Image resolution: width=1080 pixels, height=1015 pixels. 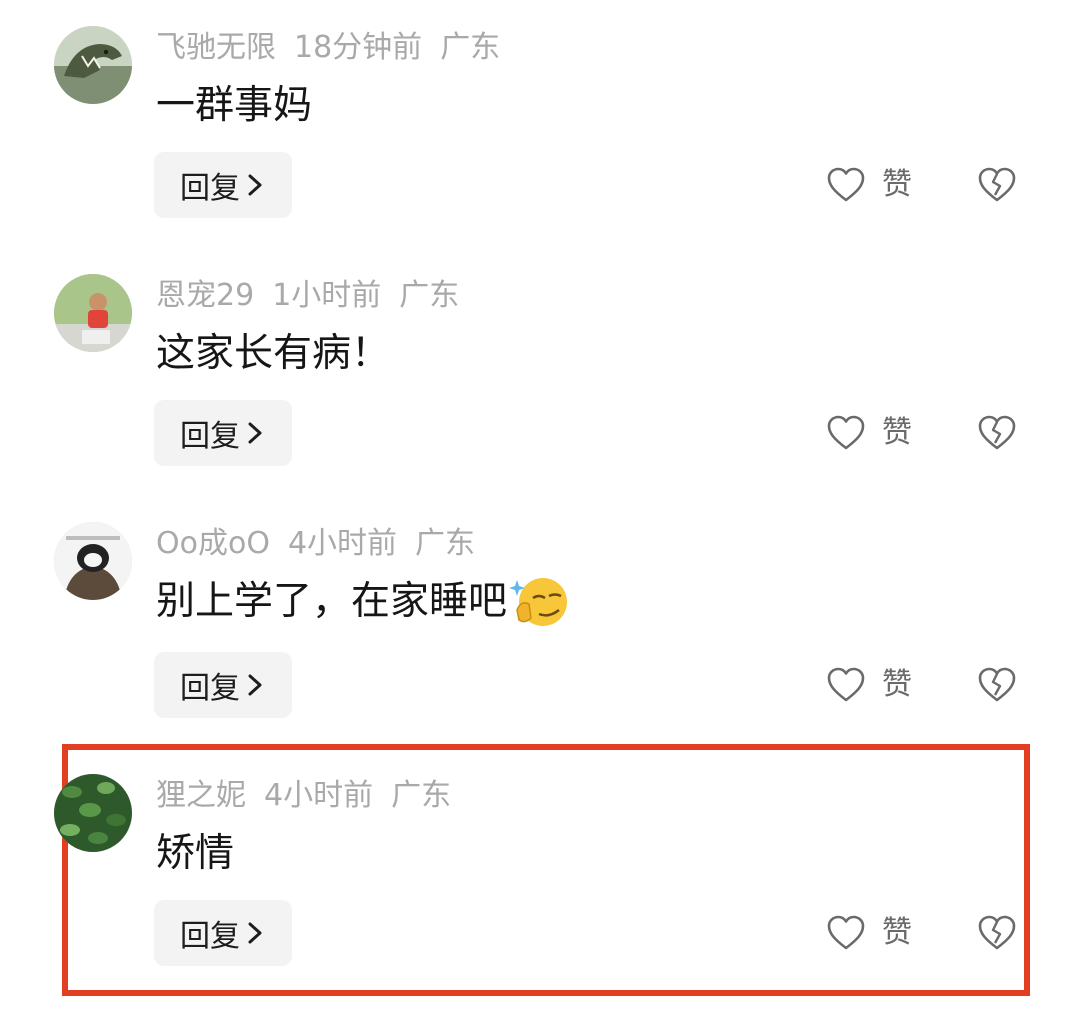 What do you see at coordinates (538, 602) in the screenshot?
I see `smirk-emoji-icon` at bounding box center [538, 602].